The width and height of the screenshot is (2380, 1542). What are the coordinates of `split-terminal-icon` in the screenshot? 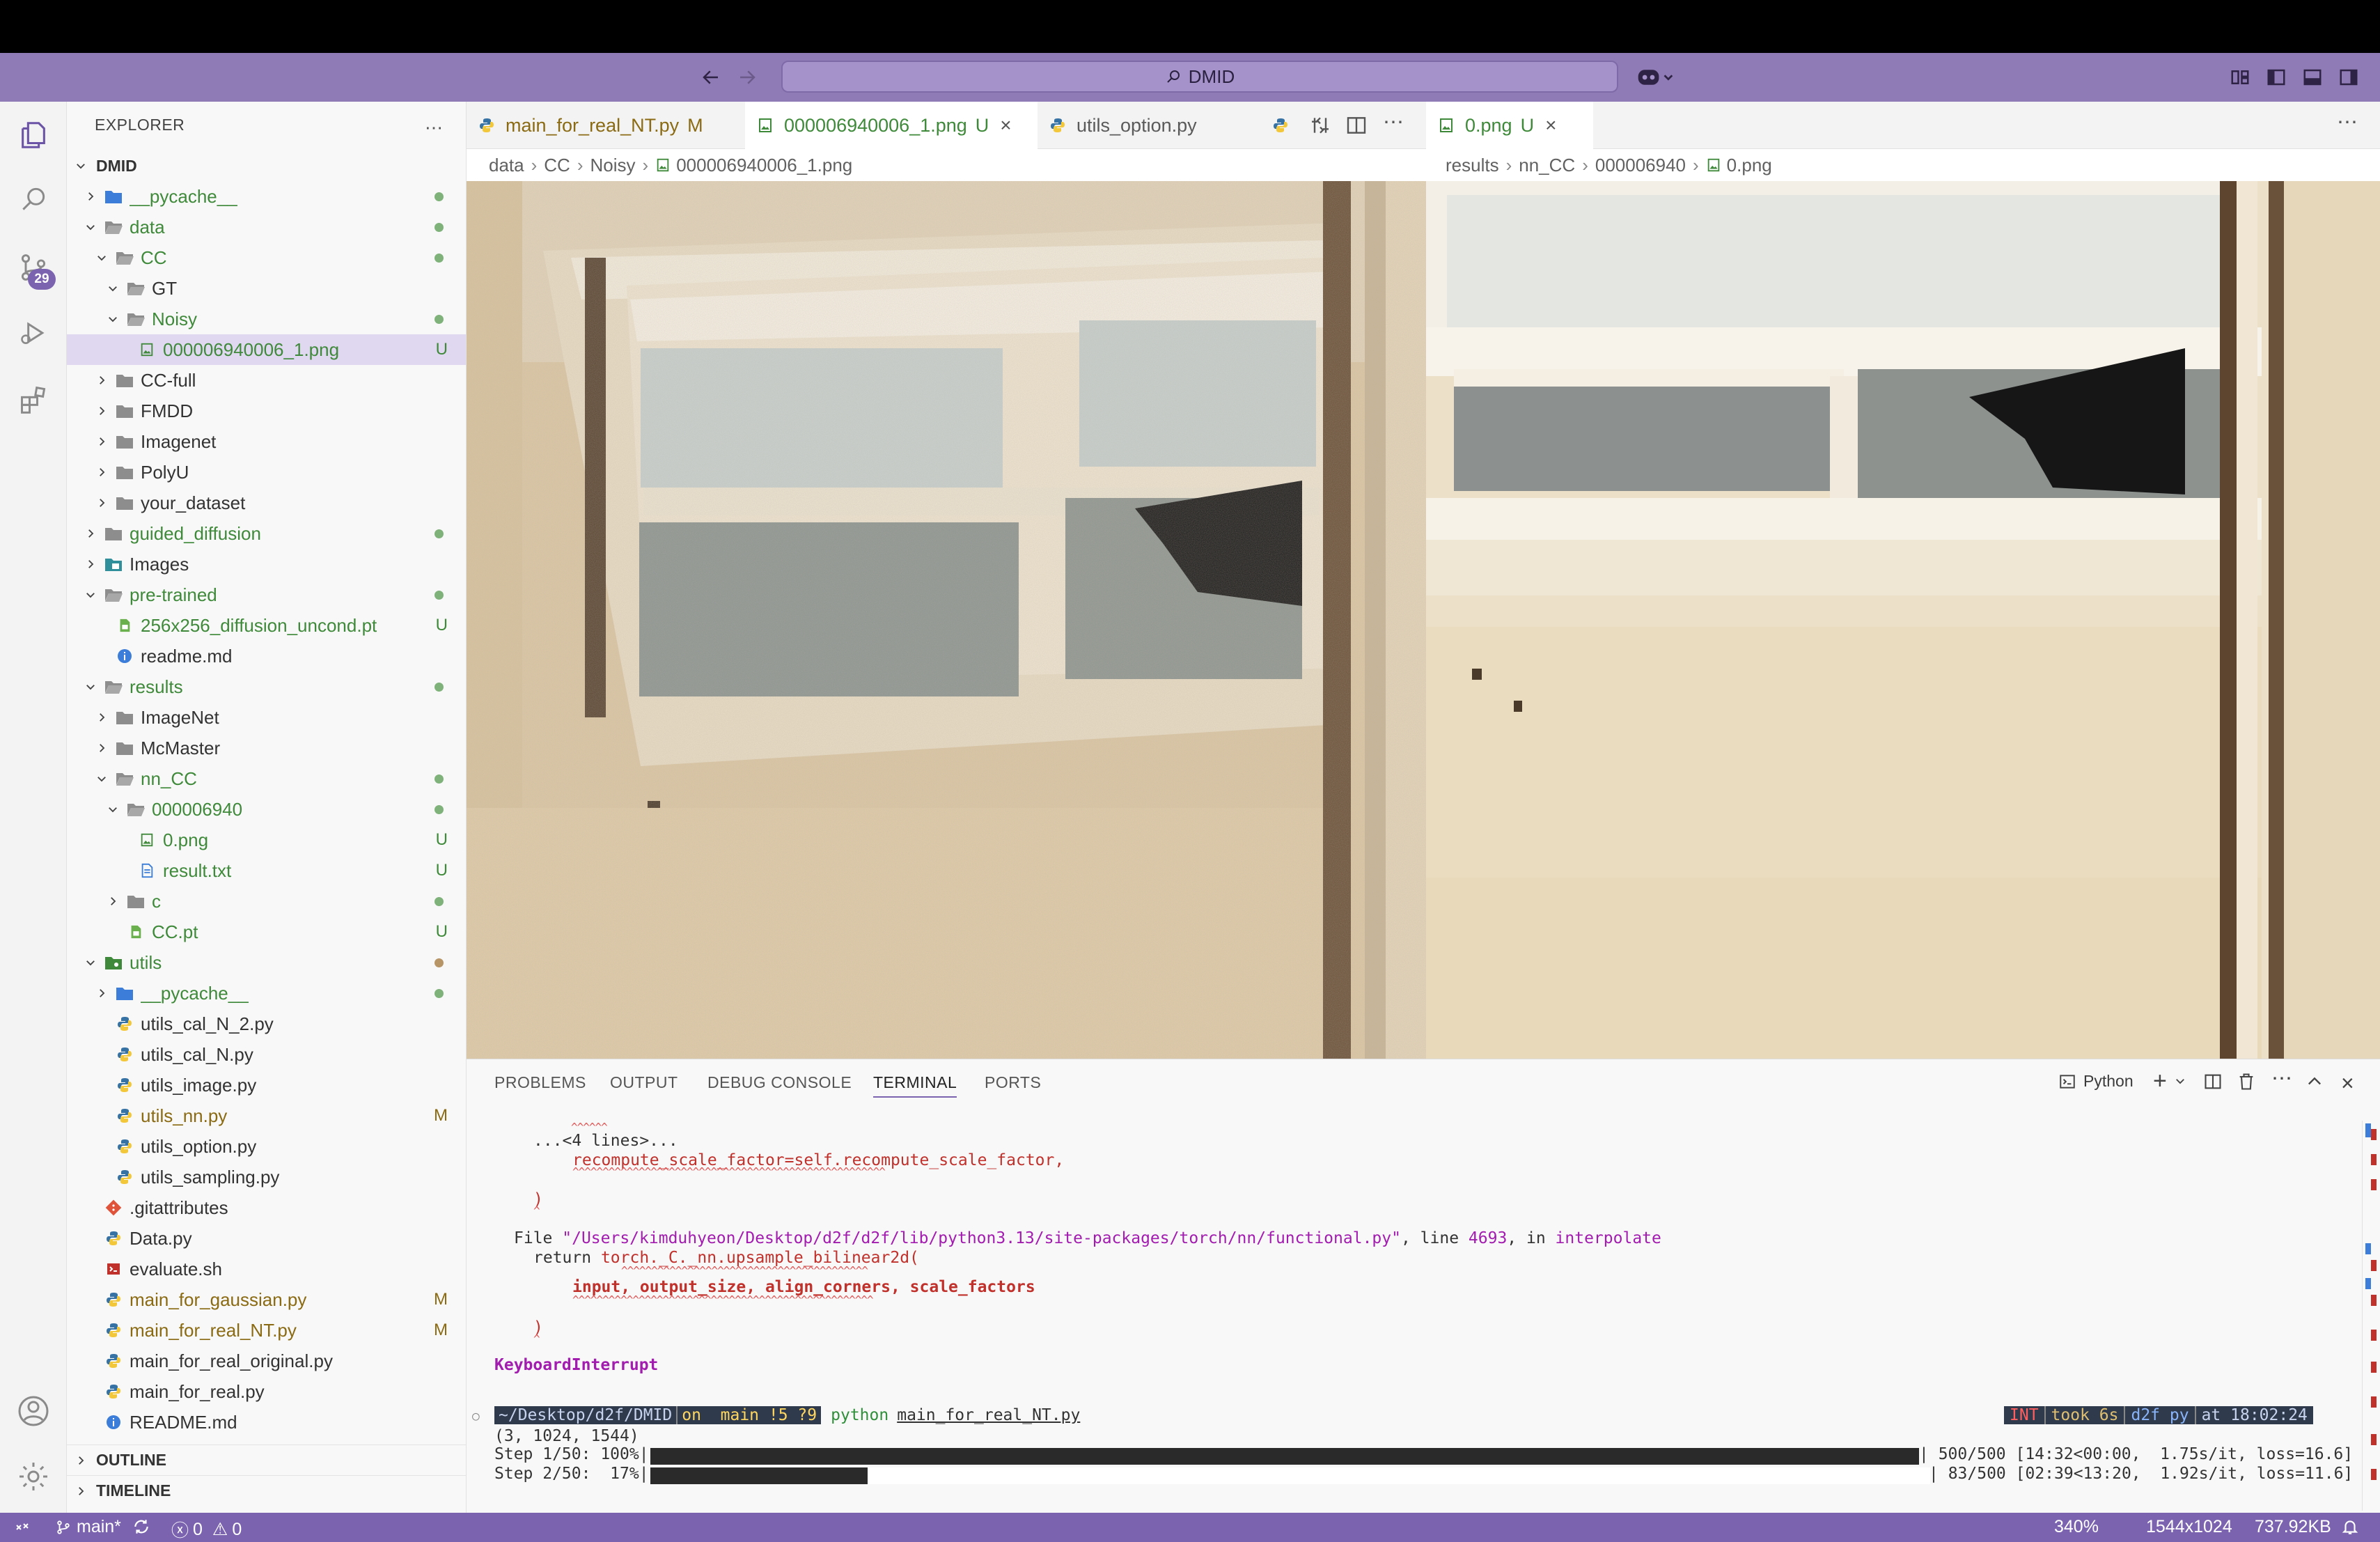 It's located at (2213, 1081).